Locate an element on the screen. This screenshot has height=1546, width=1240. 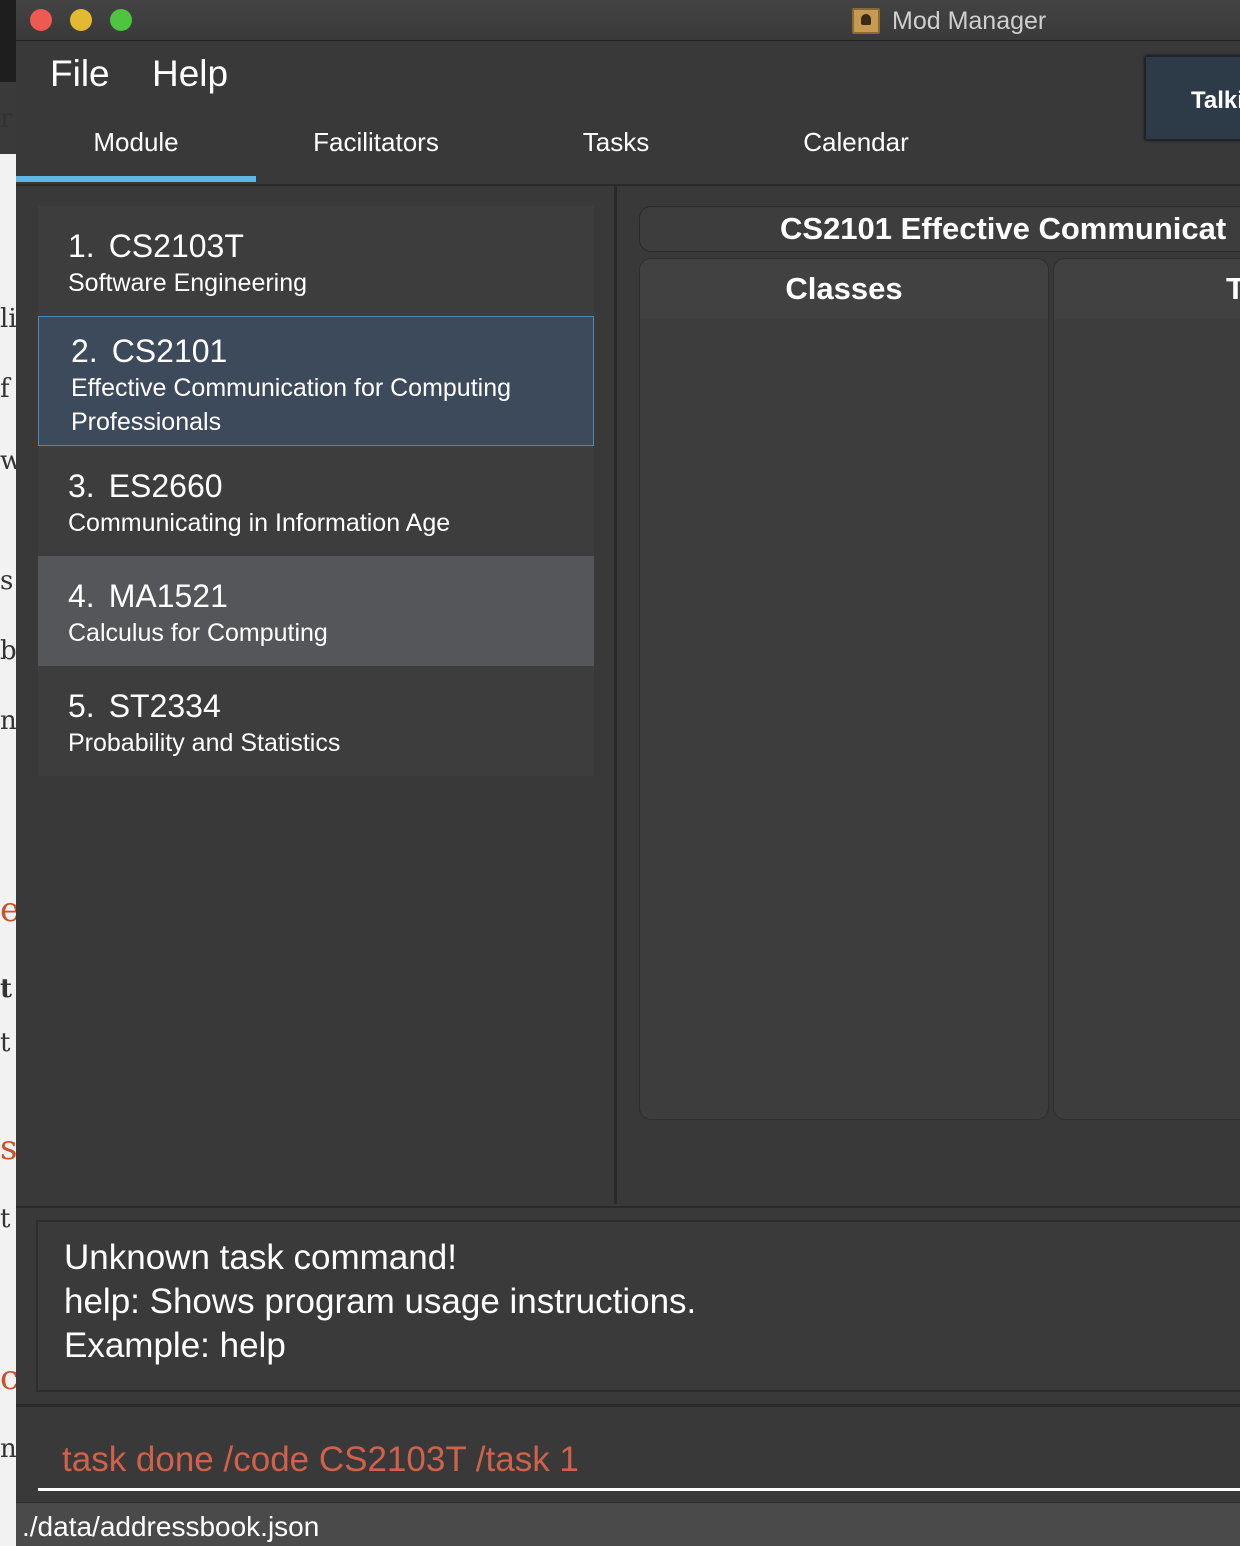
module-code: ST2334 is located at coordinates (164, 706).